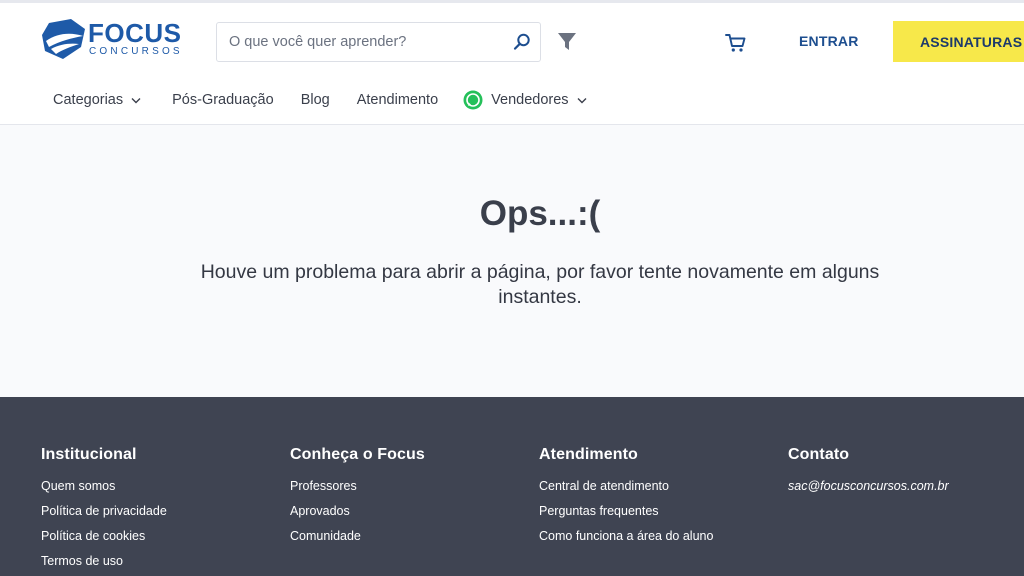 The width and height of the screenshot is (1024, 576). What do you see at coordinates (868, 472) in the screenshot?
I see `footer-column-contato: Contato sac@focusconcursos.com.br` at bounding box center [868, 472].